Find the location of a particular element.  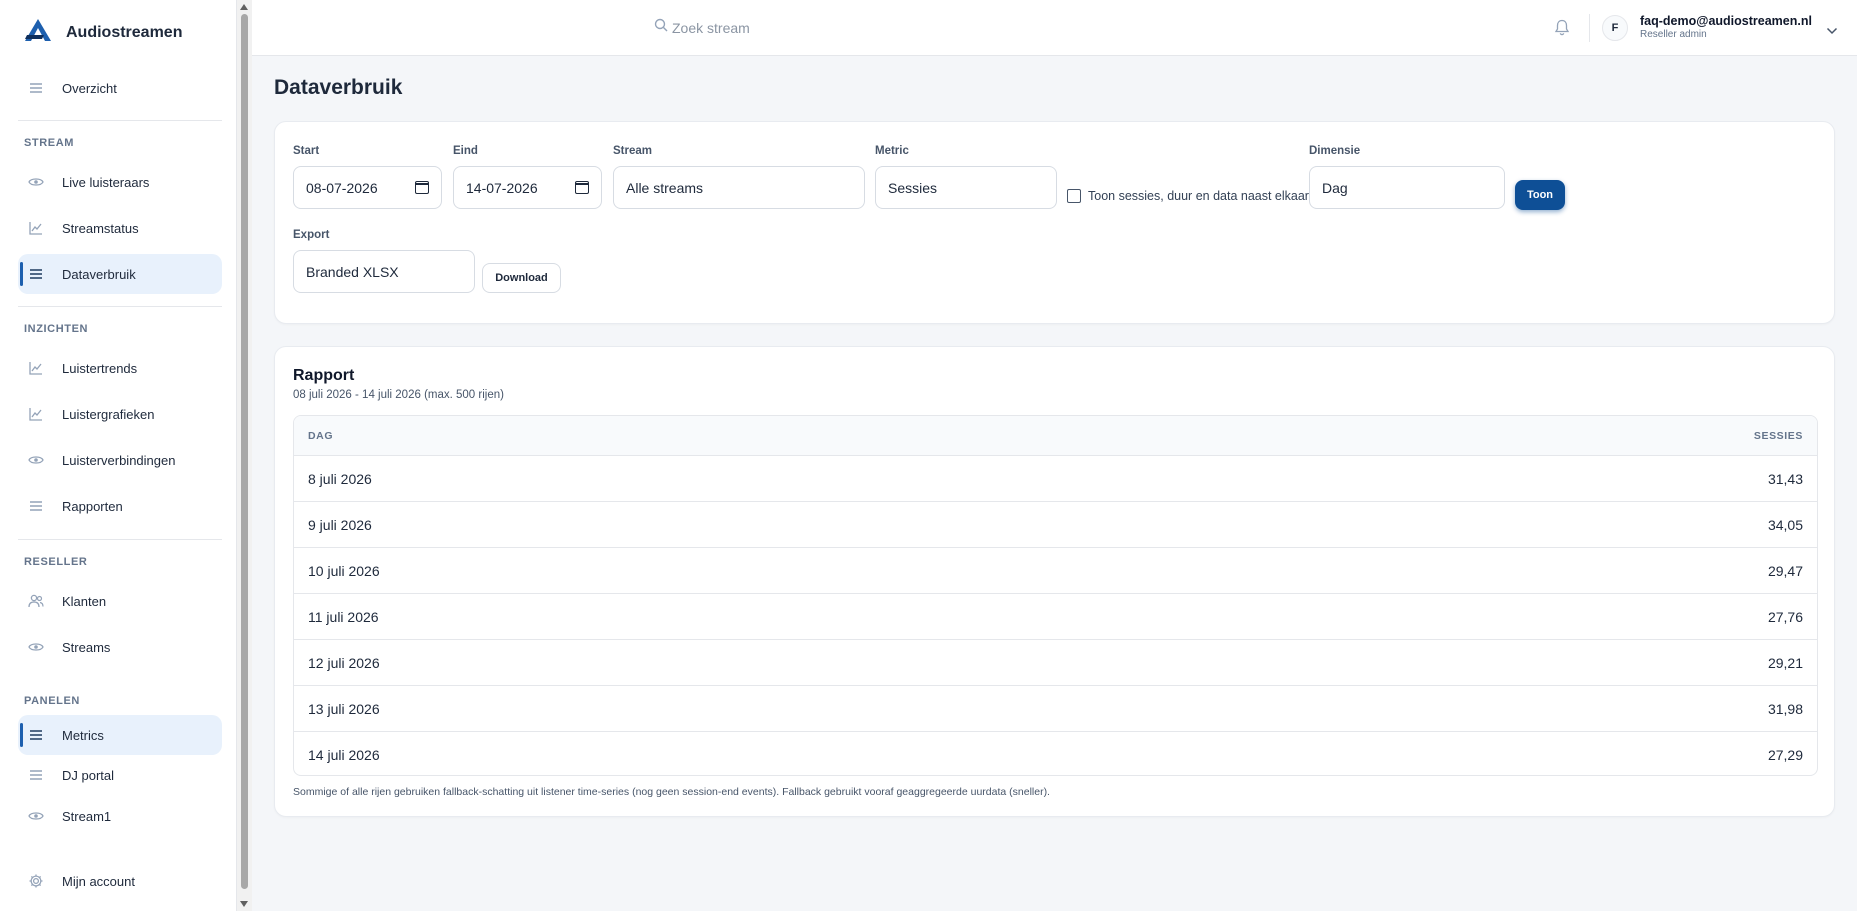

sidebar-item-label: Streamstatus is located at coordinates (100, 228).